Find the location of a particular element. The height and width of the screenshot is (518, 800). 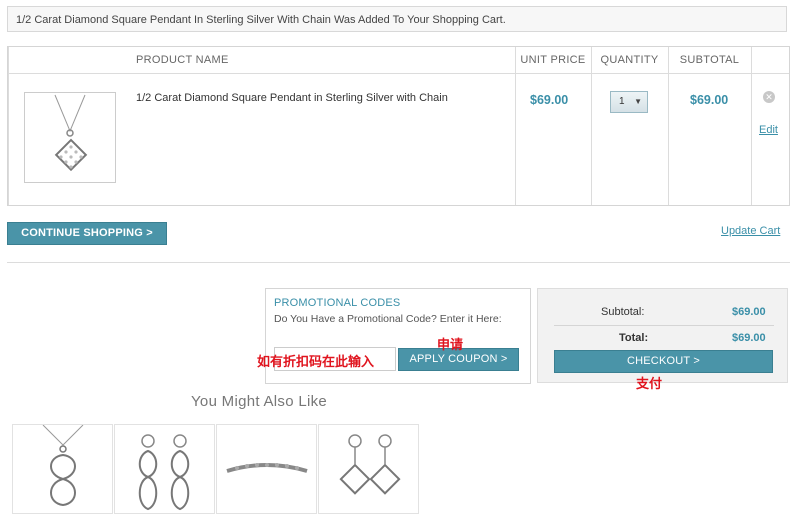

apply-annotation: 申请 is located at coordinates (450, 344).